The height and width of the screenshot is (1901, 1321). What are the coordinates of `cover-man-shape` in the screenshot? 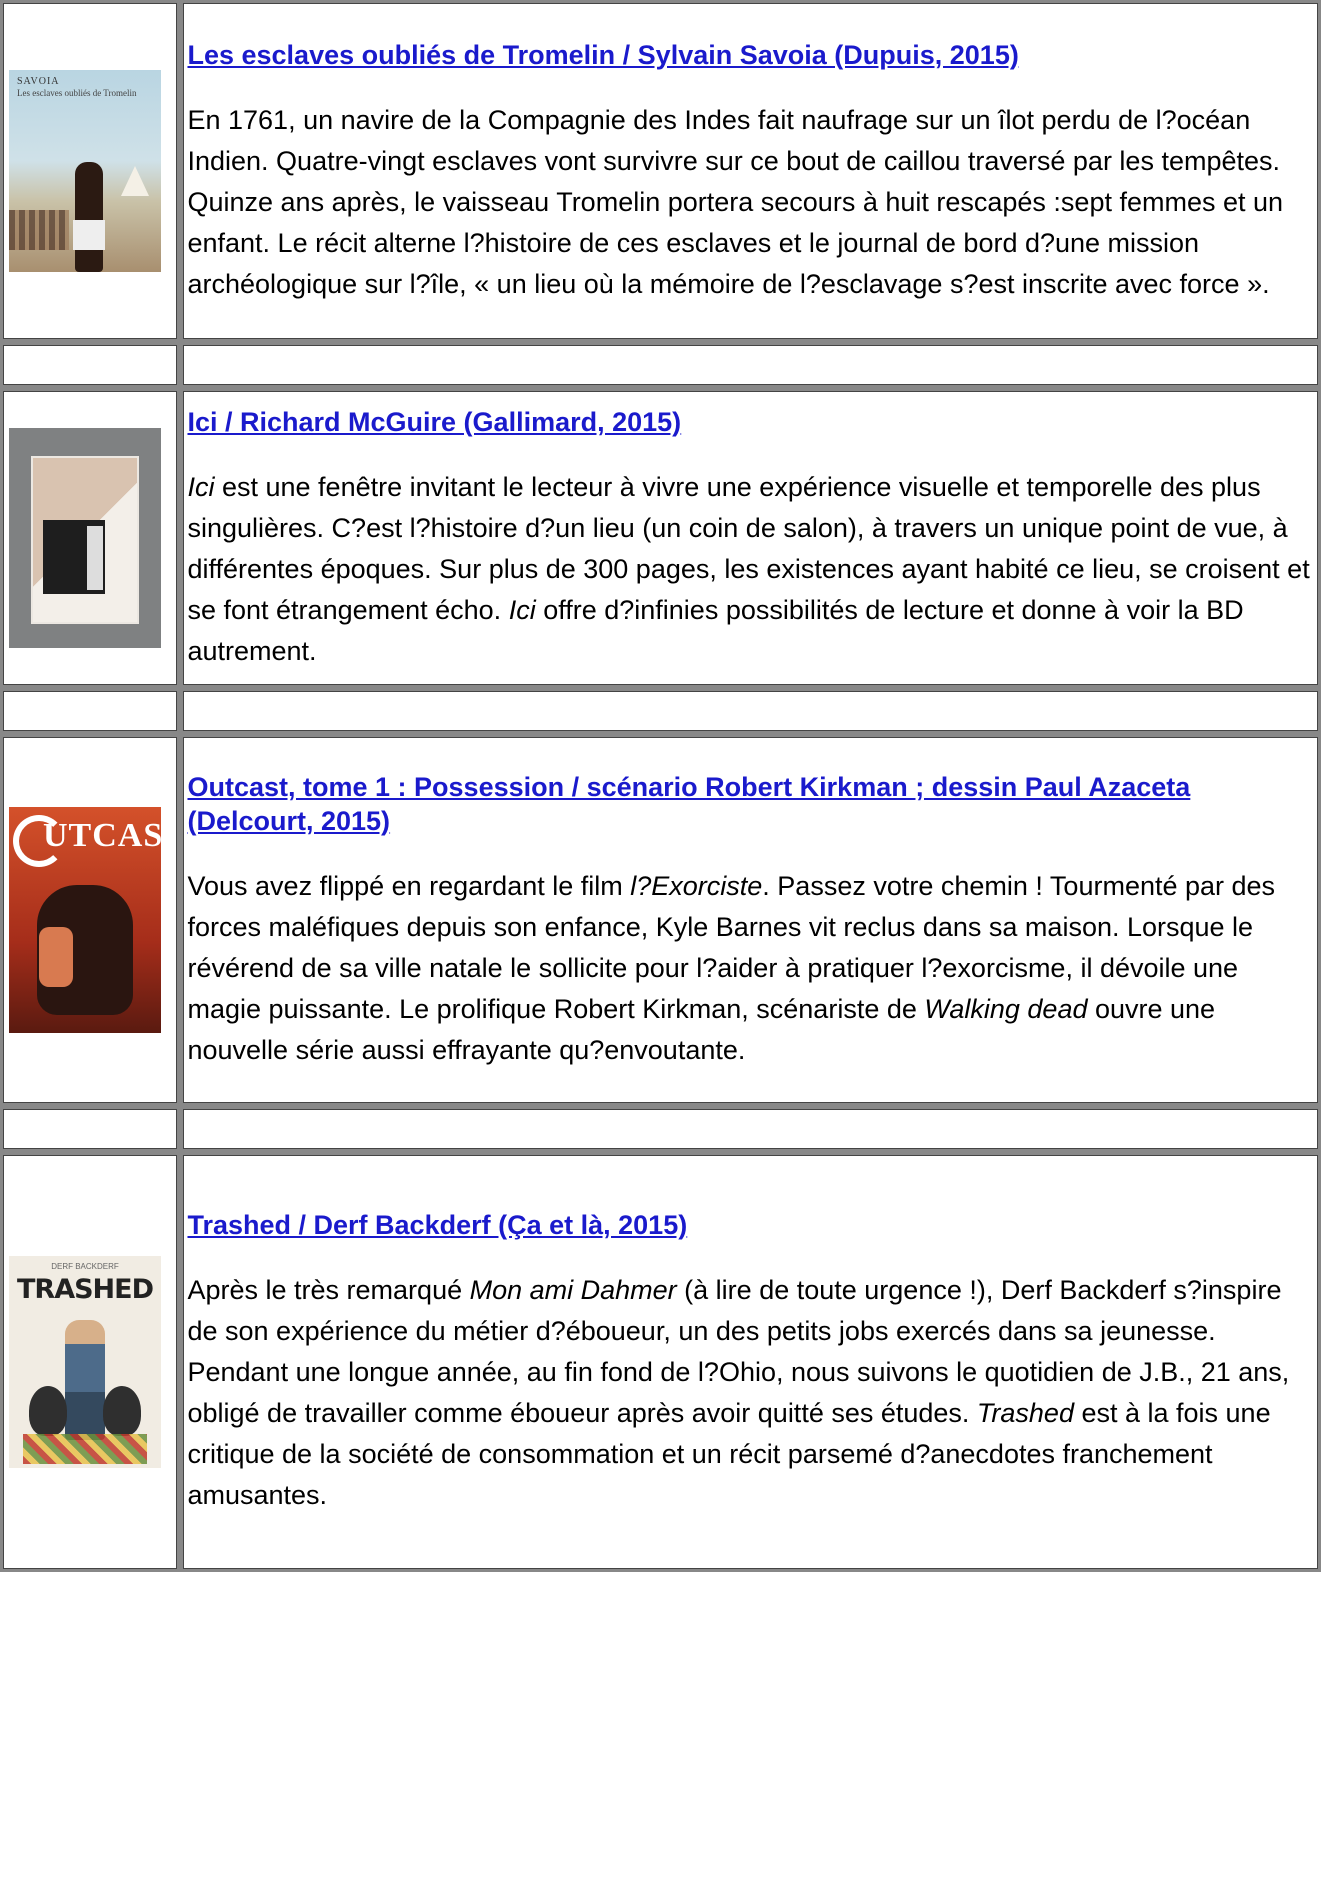 It's located at (85, 1380).